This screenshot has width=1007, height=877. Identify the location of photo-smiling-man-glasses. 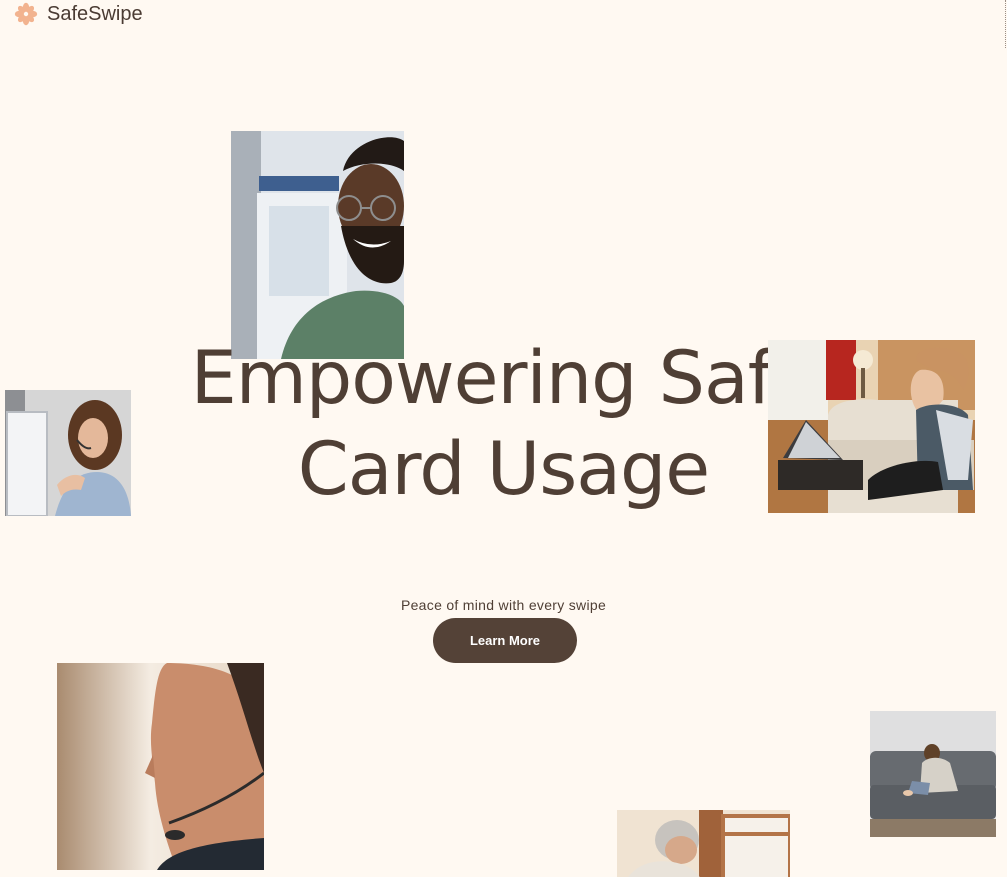
(317, 245).